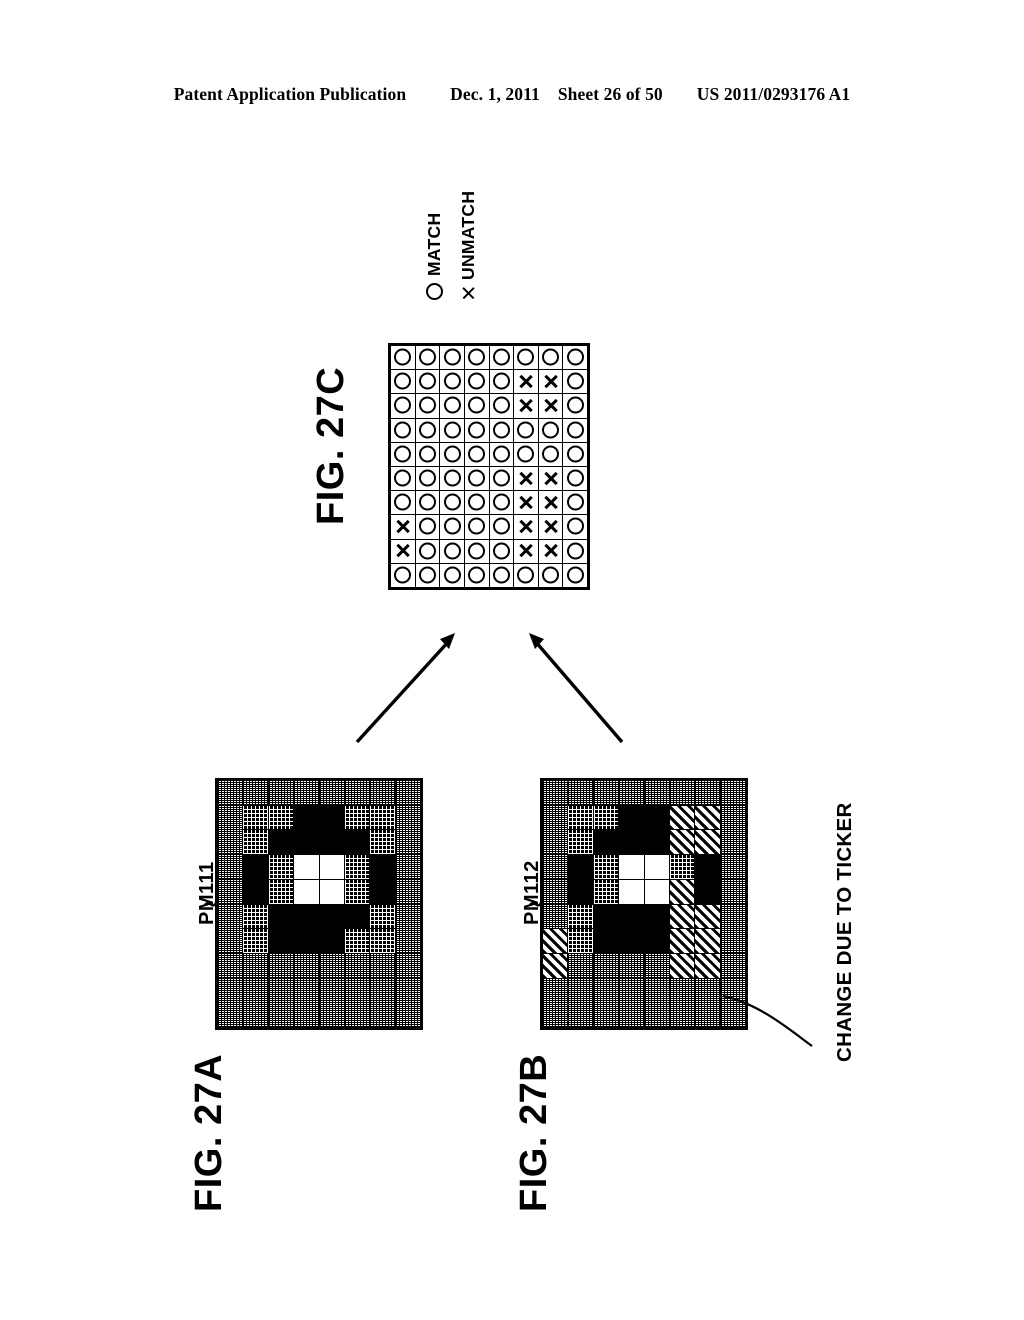 This screenshot has height=1320, width=1024. Describe the element at coordinates (468, 235) in the screenshot. I see `legend-label-unmatch: UNMATCH` at that location.